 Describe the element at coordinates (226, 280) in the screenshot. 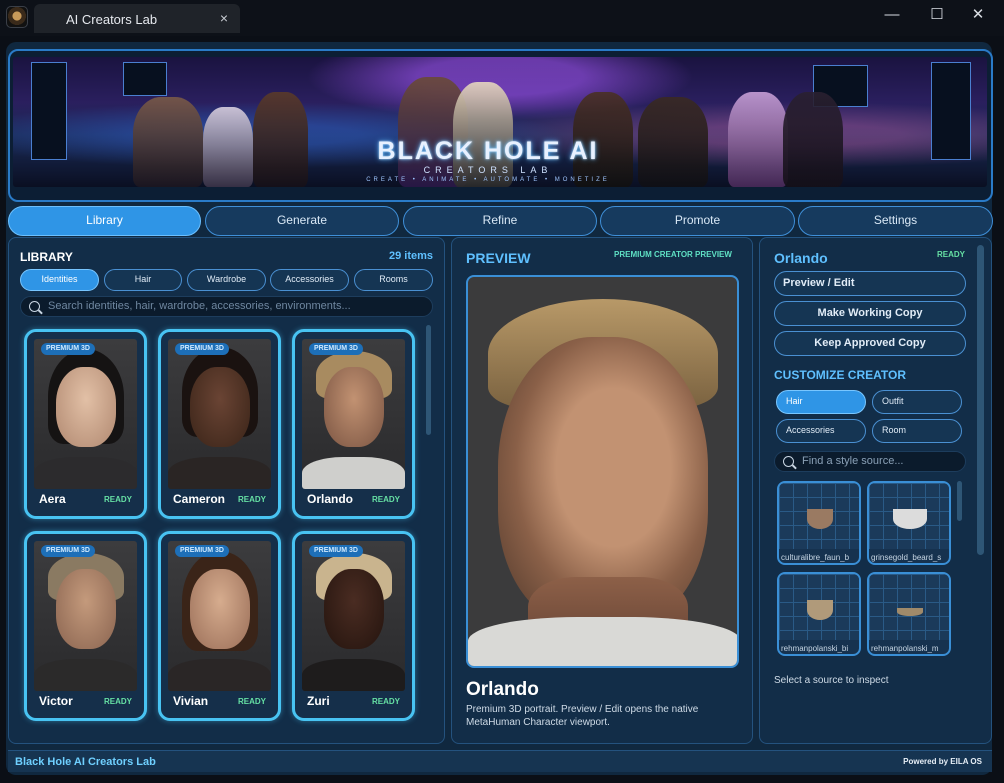

I see `chip-wardrobe: Wardrobe` at that location.